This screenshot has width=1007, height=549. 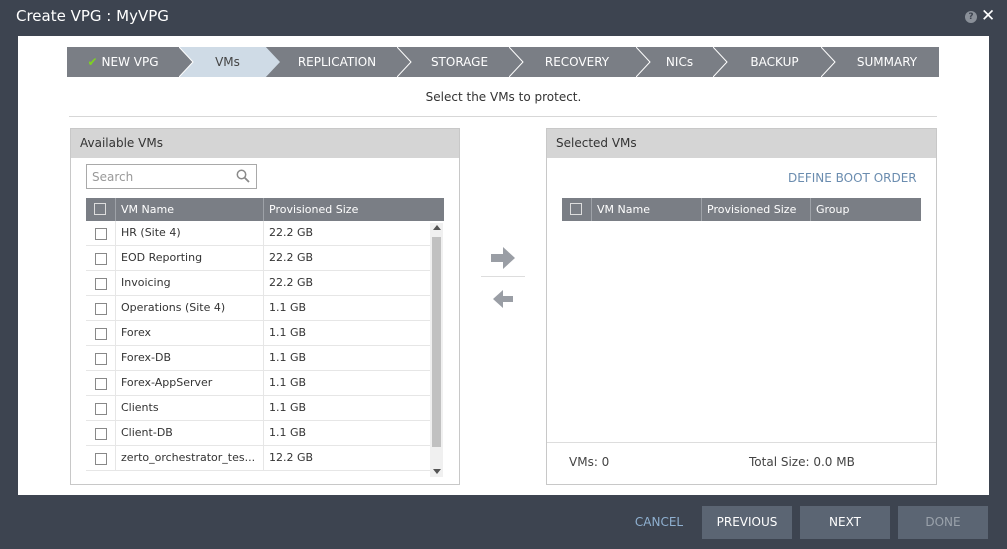 I want to click on vm-name: Operations (Site 4), so click(x=189, y=308).